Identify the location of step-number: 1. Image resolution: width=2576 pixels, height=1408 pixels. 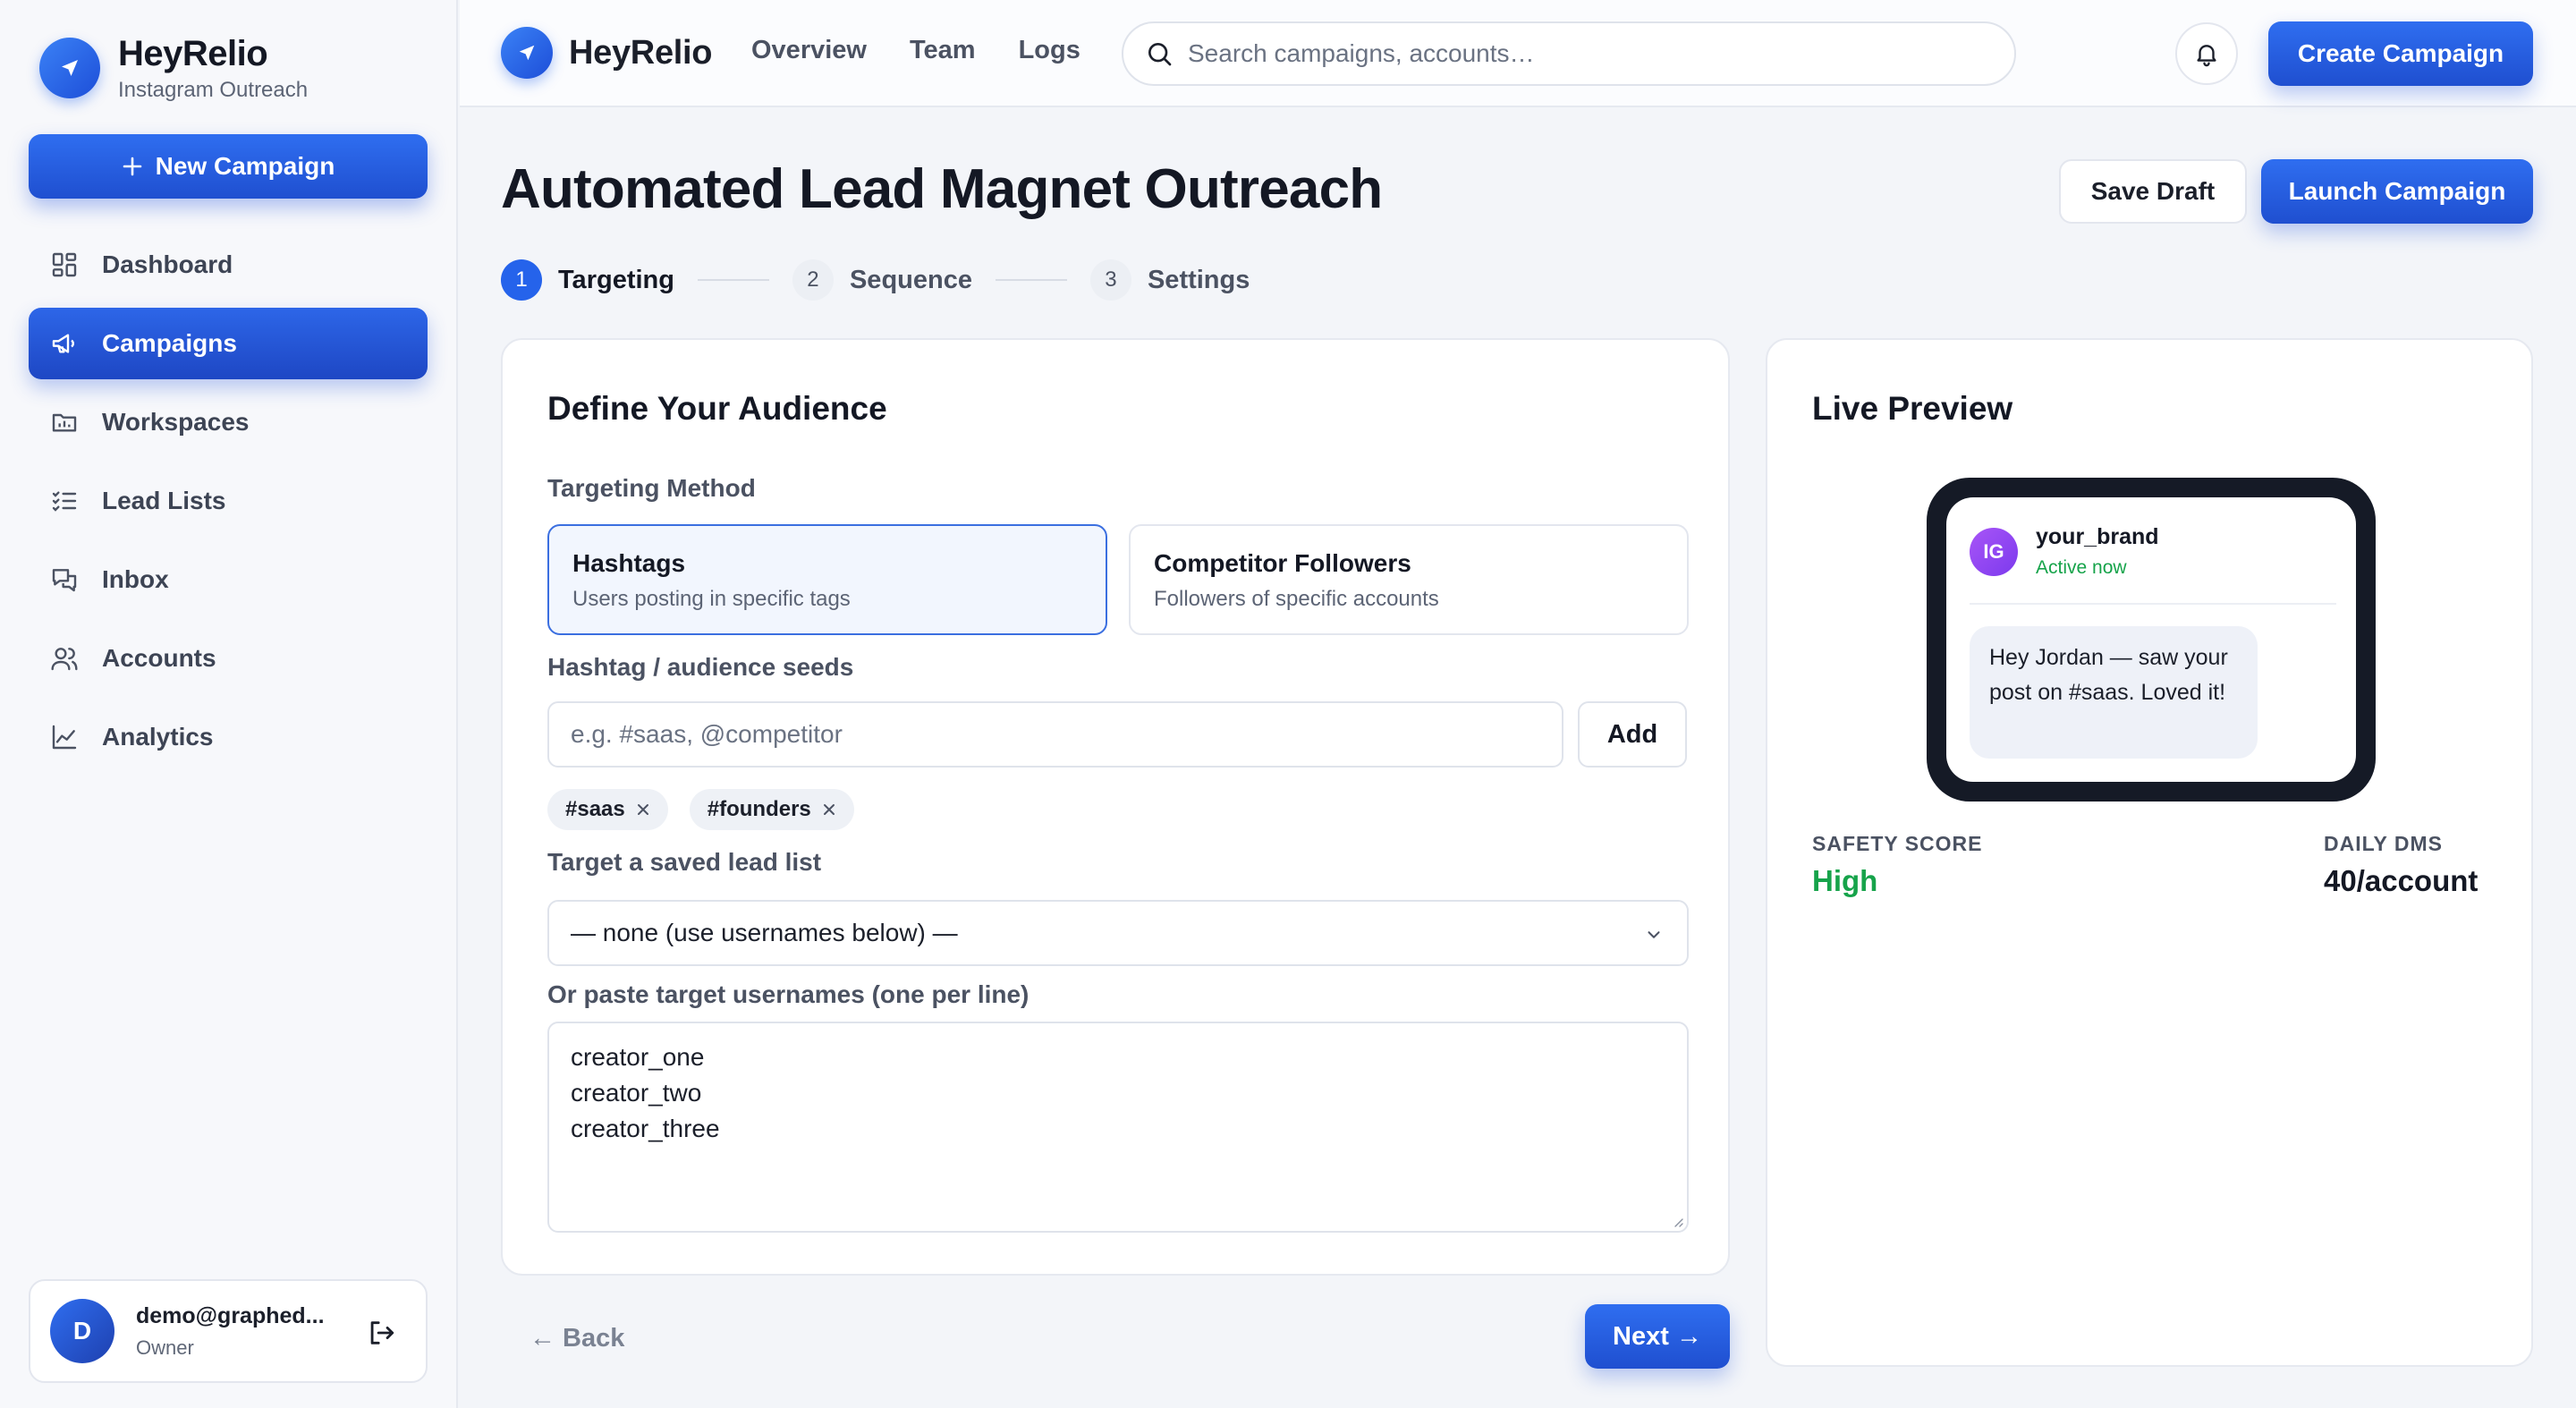
(521, 280).